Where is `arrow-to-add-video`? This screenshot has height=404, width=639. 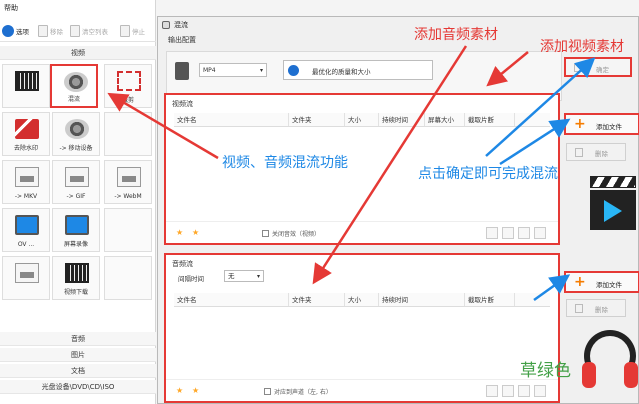
arrow-to-add-video is located at coordinates (535, 142).